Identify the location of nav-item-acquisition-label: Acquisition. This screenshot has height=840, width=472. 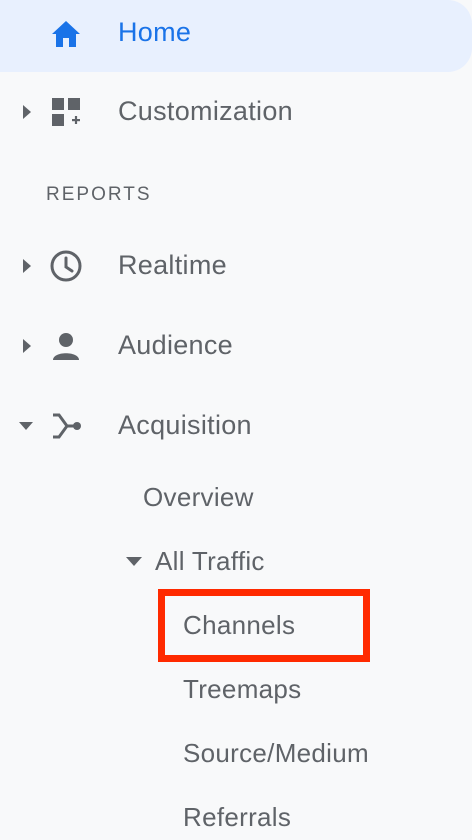
(185, 425).